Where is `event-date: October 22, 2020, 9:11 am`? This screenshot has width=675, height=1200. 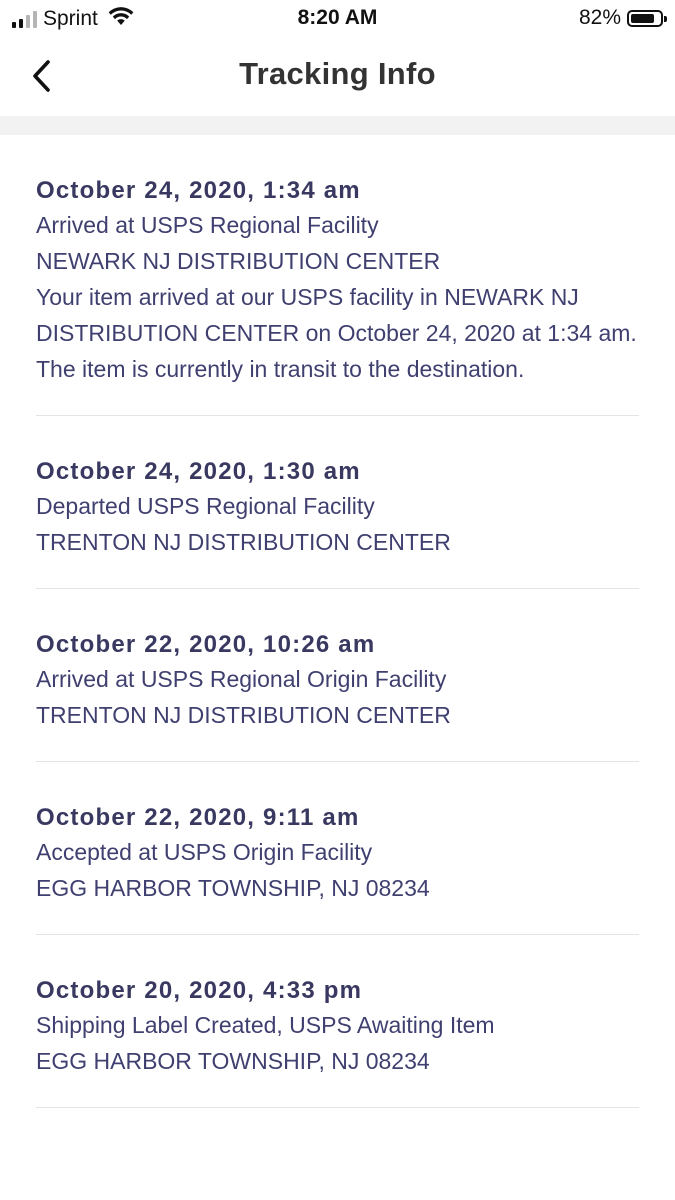 event-date: October 22, 2020, 9:11 am is located at coordinates (198, 817).